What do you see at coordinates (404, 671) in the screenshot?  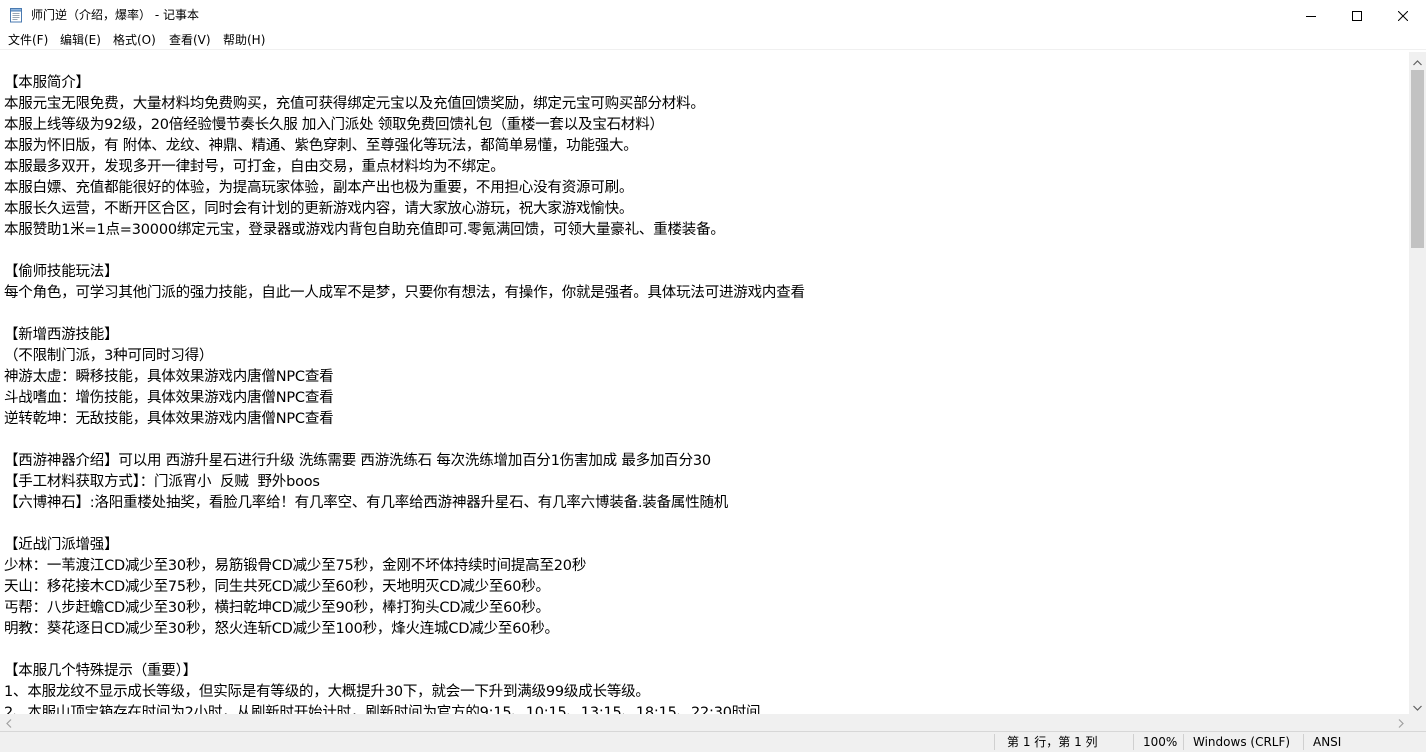 I see `text-line: 【本服几个特殊提示（重要）】` at bounding box center [404, 671].